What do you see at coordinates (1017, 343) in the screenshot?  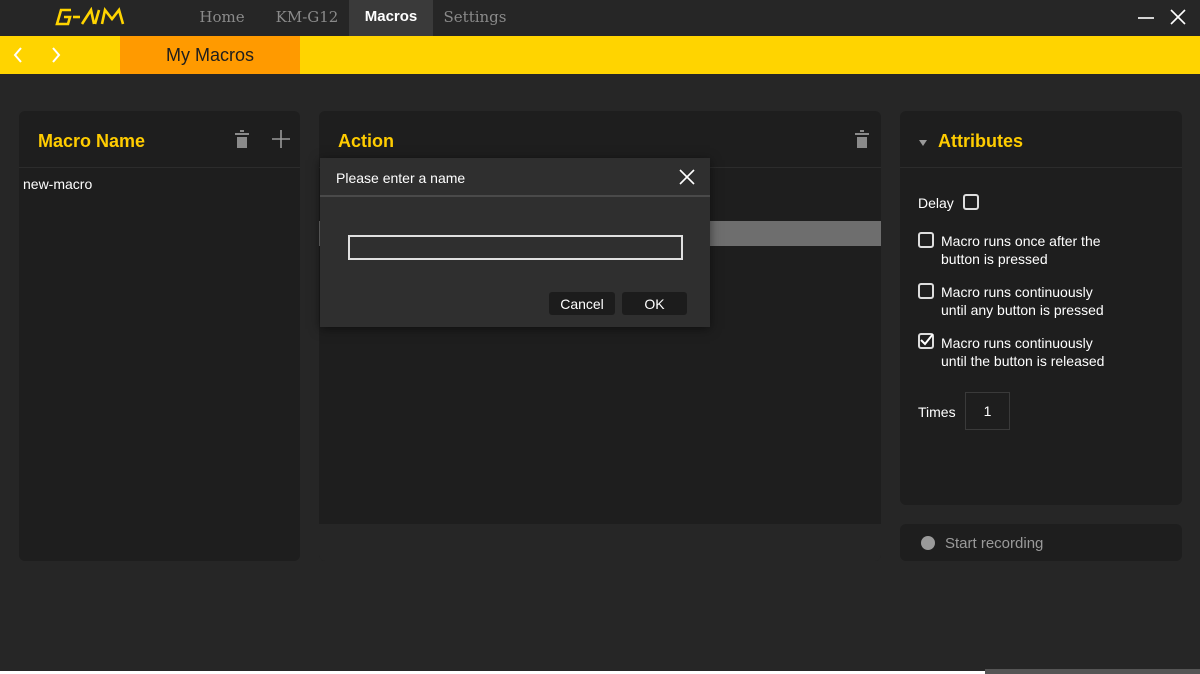 I see `option-until-released-line1: Macro runs continuously` at bounding box center [1017, 343].